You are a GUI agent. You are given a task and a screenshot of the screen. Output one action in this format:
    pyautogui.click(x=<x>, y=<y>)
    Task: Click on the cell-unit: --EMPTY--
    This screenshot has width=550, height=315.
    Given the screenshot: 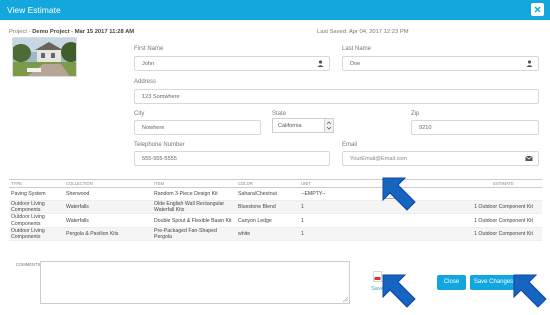 What is the action you would take?
    pyautogui.click(x=340, y=194)
    